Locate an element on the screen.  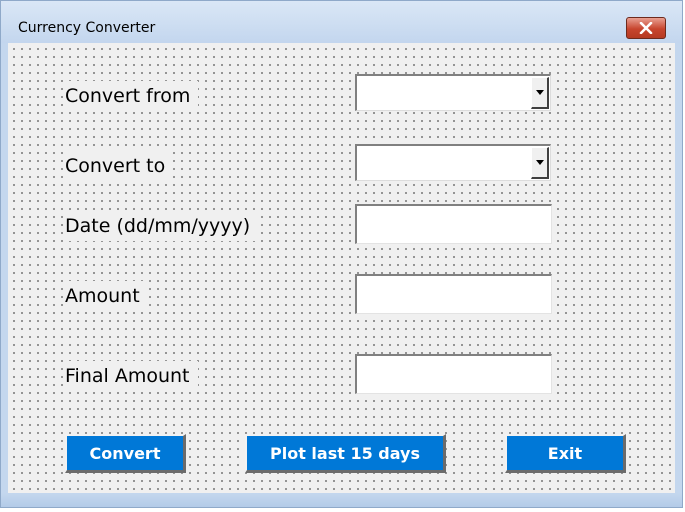
convert-to-label: Convert to is located at coordinates (118, 166).